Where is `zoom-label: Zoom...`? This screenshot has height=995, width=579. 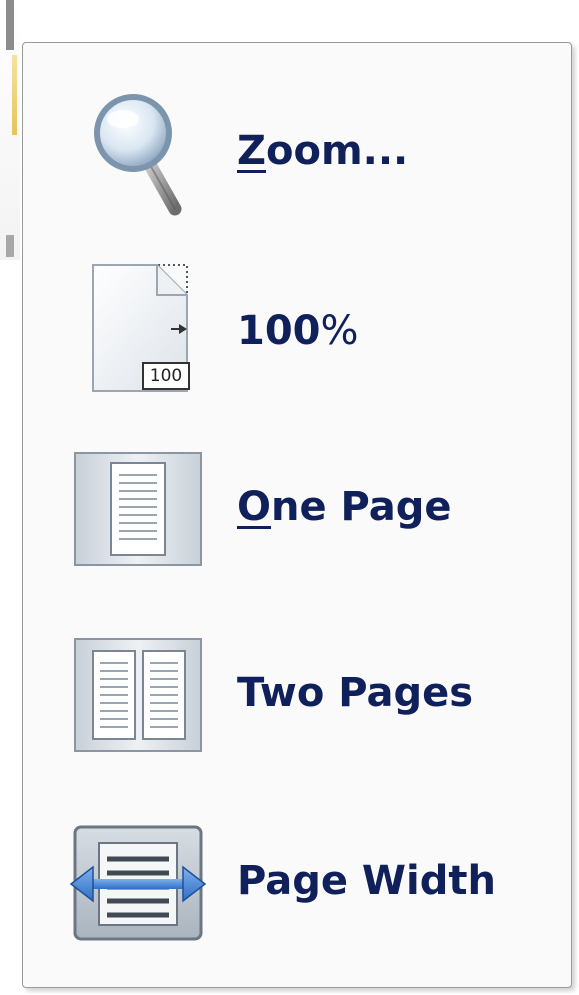
zoom-label: Zoom... is located at coordinates (323, 151).